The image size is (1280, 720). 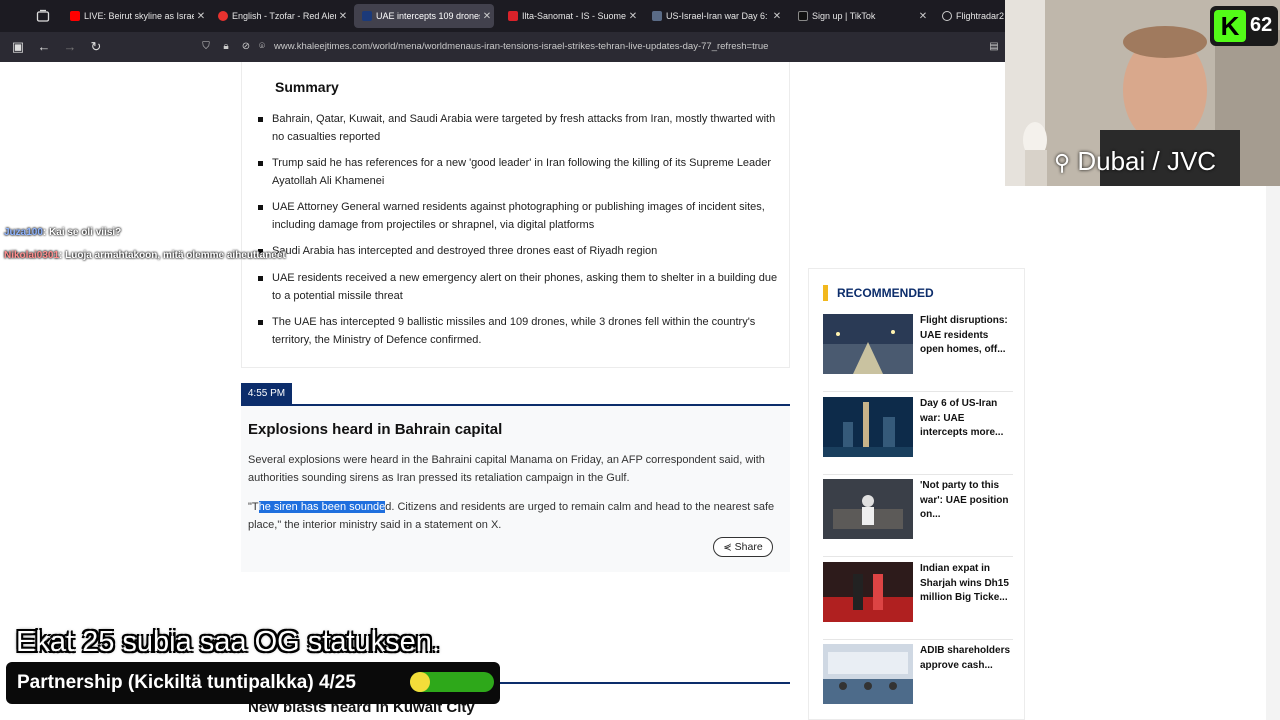 I want to click on post-headline: Explosions heard in Bahrain capital, so click(x=375, y=429).